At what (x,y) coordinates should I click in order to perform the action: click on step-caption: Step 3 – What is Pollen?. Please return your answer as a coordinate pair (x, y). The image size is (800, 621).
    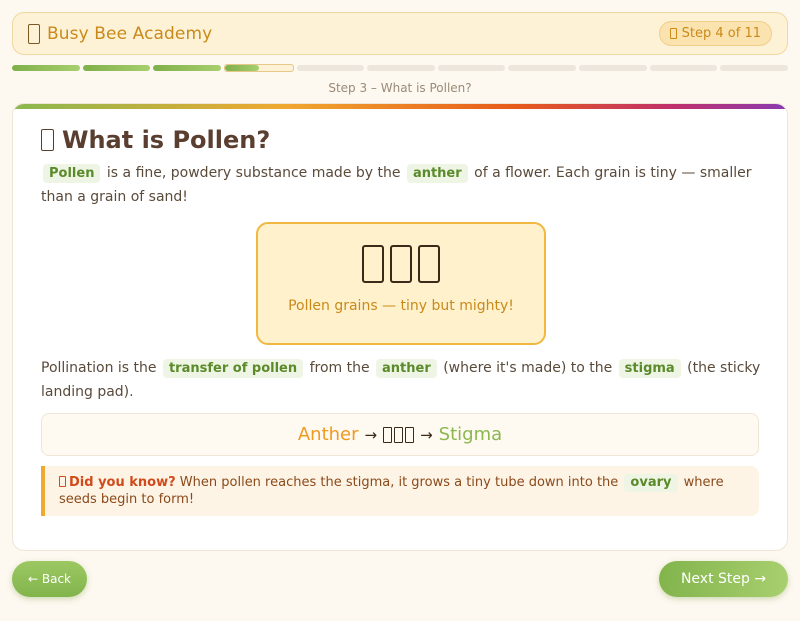
    Looking at the image, I should click on (400, 88).